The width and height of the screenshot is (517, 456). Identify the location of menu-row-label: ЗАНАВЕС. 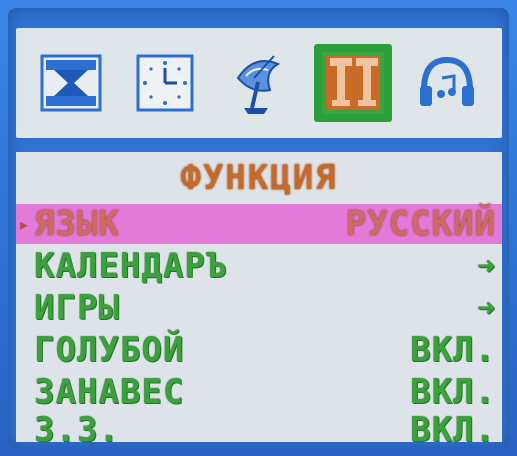
(109, 392).